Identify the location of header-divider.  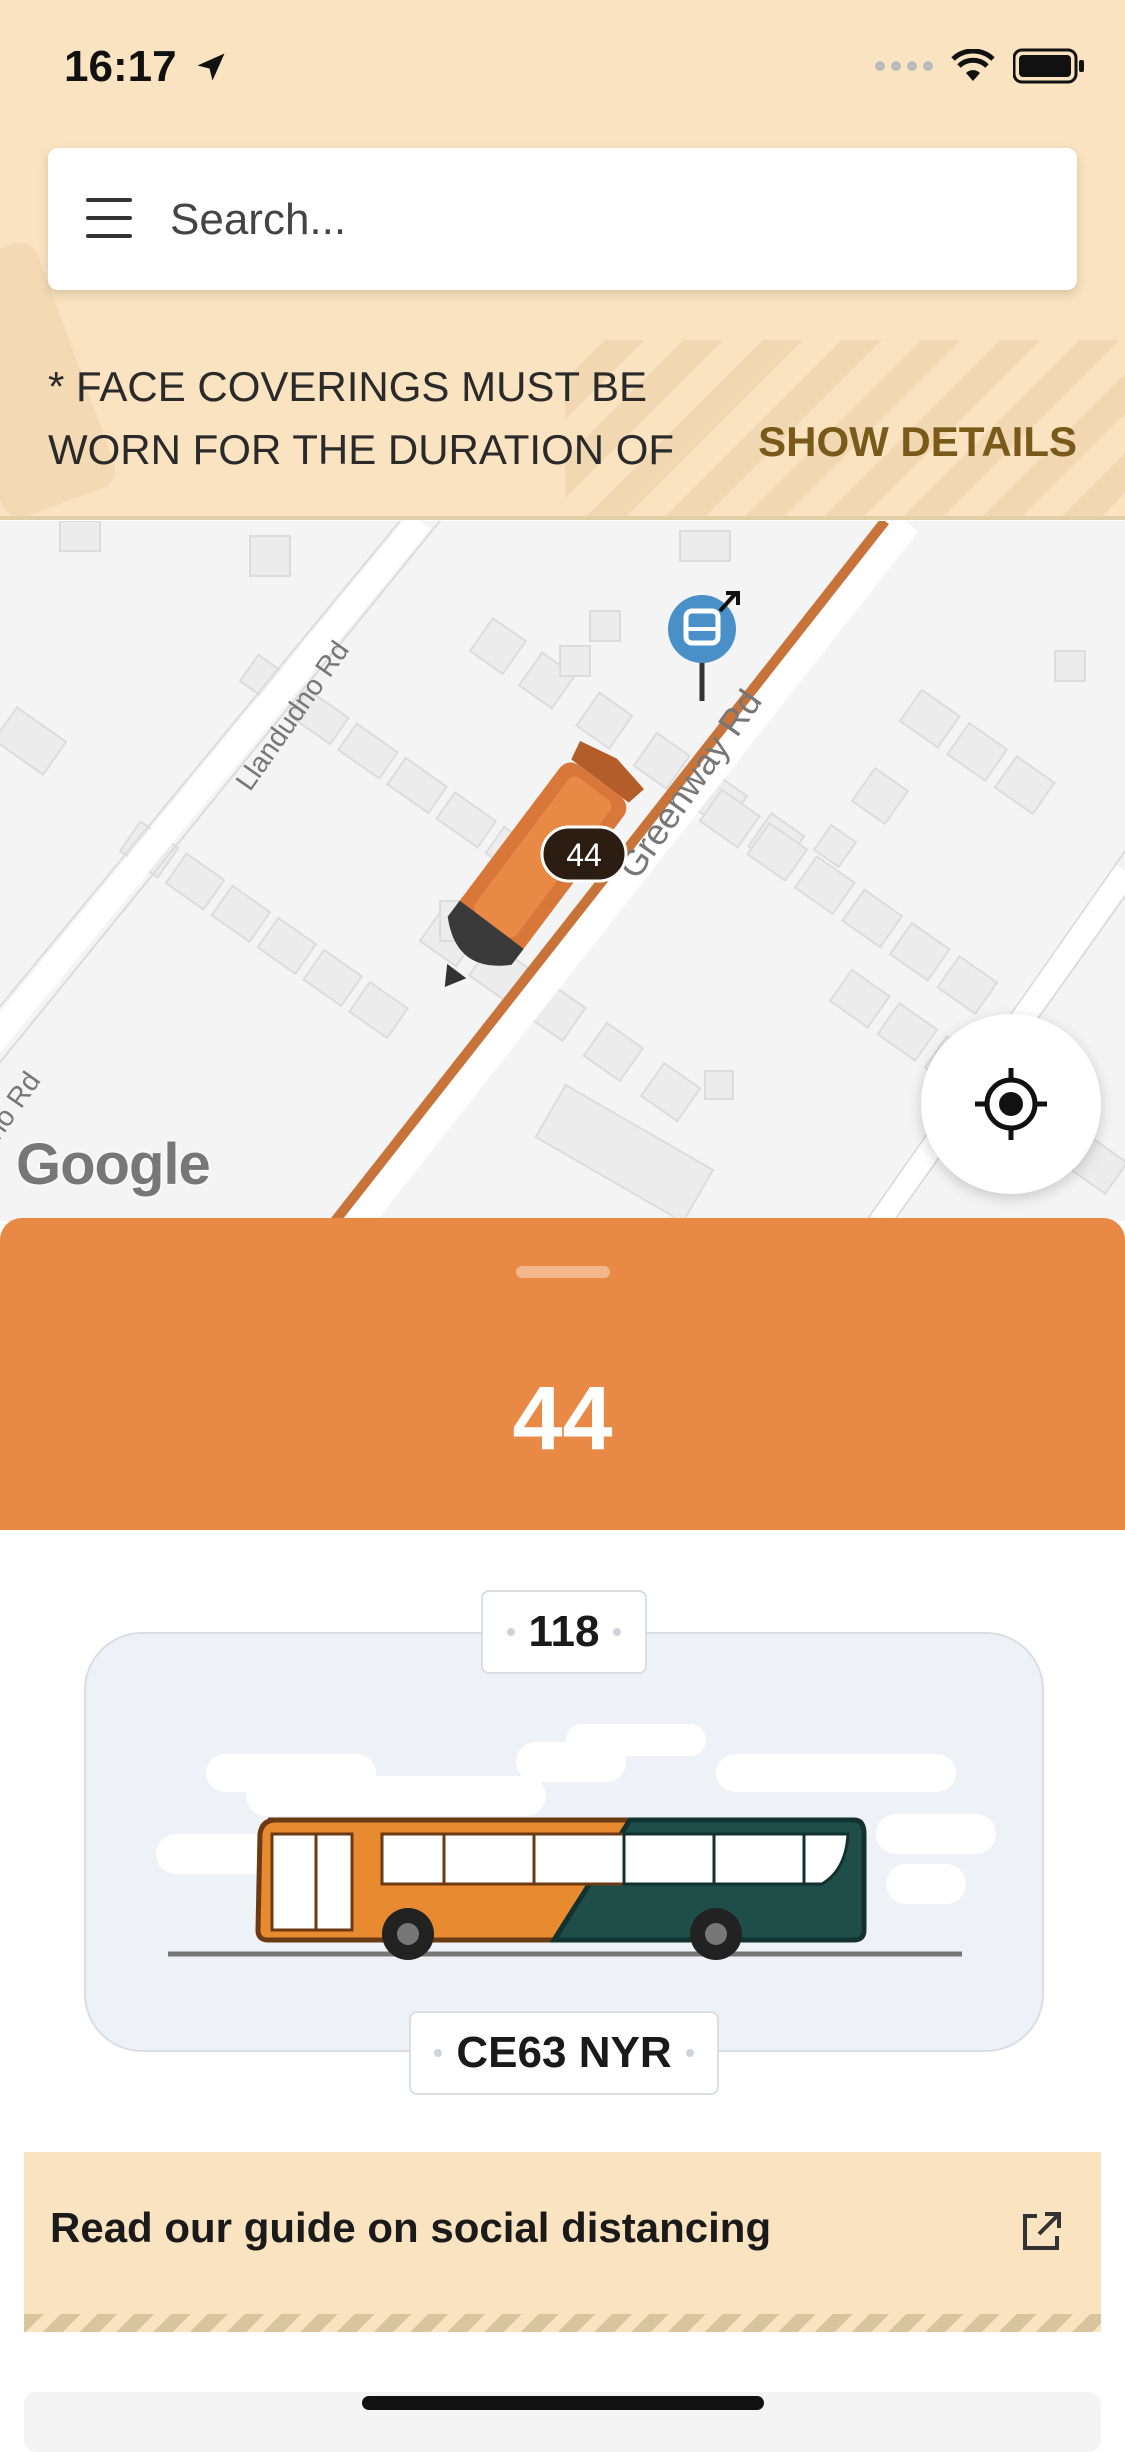
(562, 518).